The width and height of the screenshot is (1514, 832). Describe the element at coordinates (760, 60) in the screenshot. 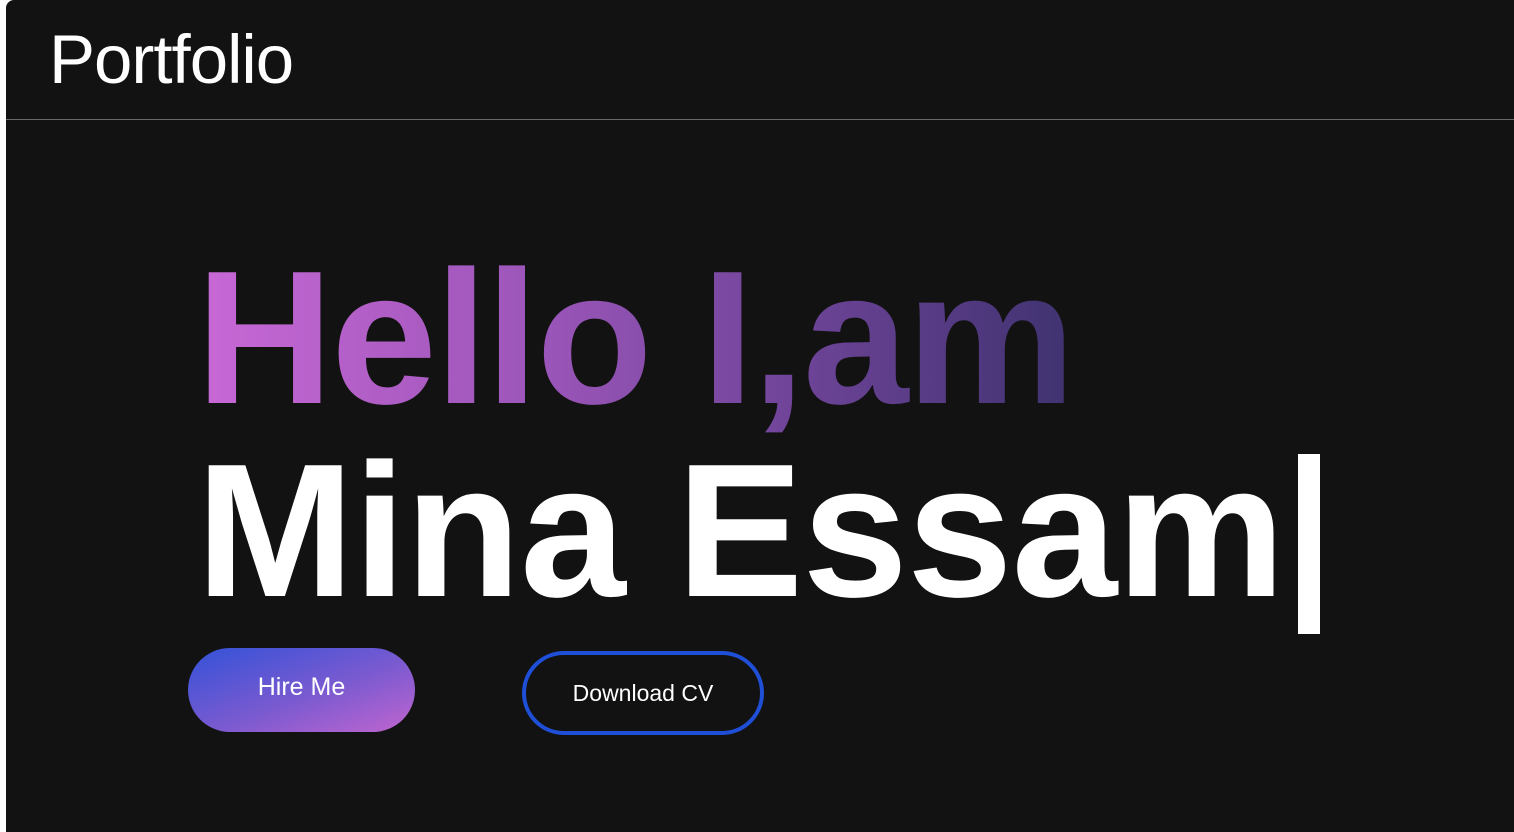

I see `navbar: Portfolio` at that location.